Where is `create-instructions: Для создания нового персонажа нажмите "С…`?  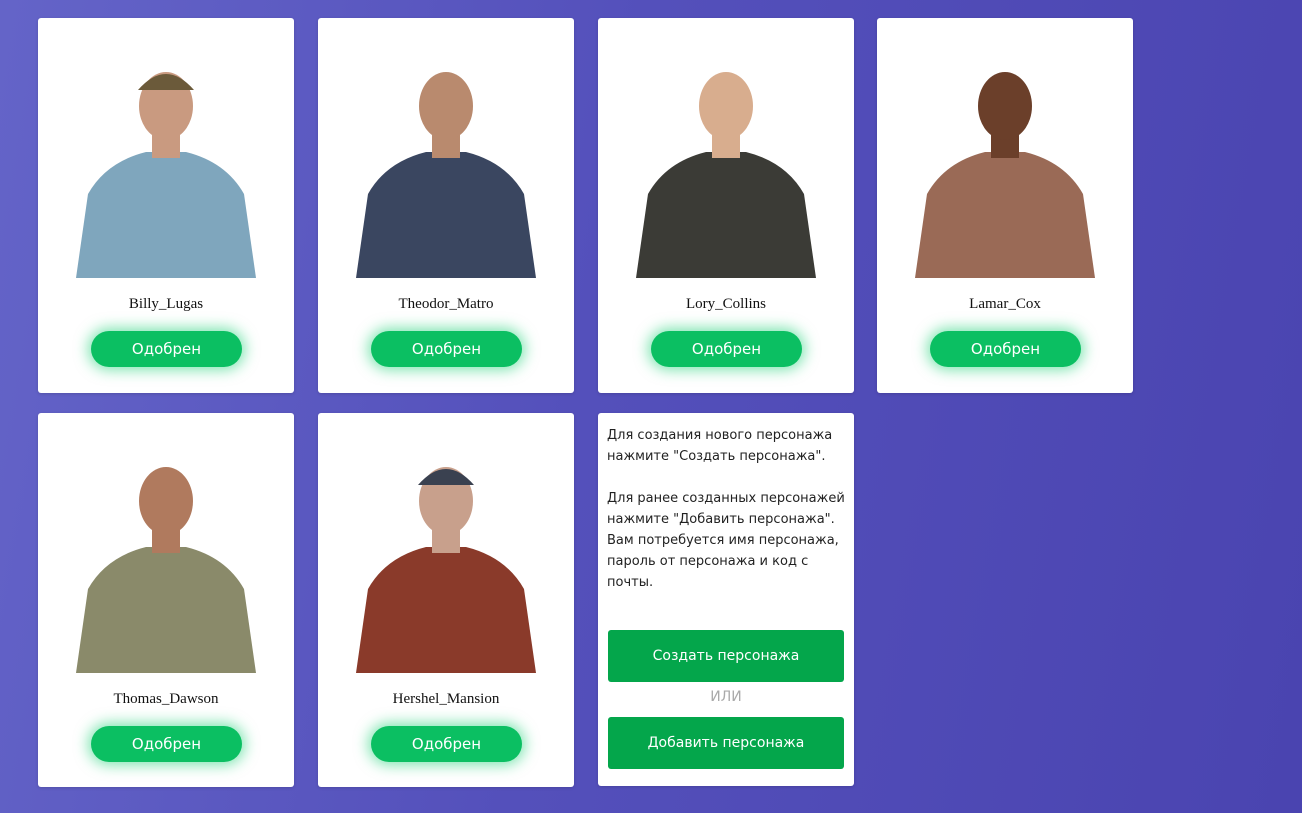 create-instructions: Для создания нового персонажа нажмите "С… is located at coordinates (720, 446).